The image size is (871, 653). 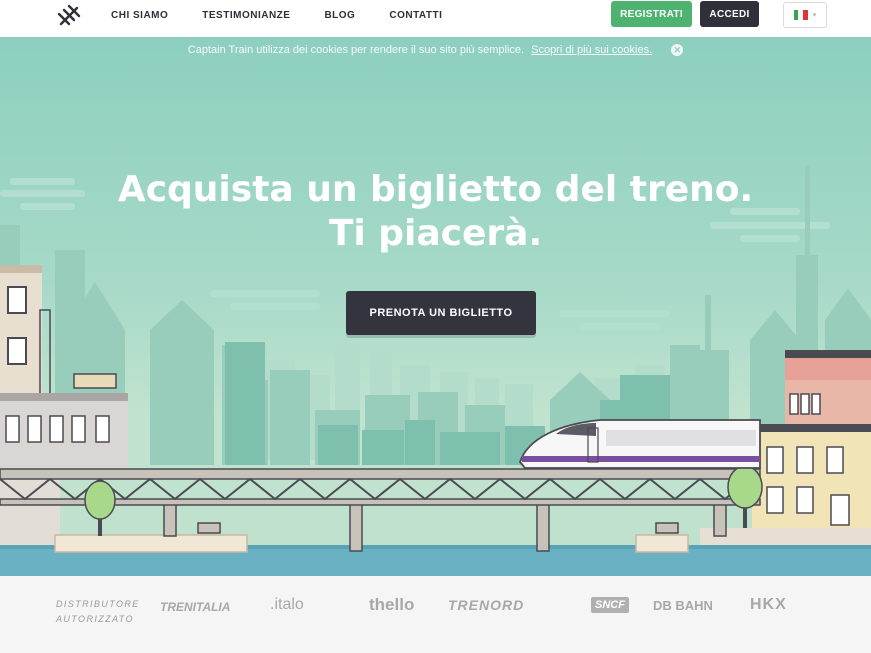 What do you see at coordinates (339, 15) in the screenshot?
I see `nav-link-blog: BLOG` at bounding box center [339, 15].